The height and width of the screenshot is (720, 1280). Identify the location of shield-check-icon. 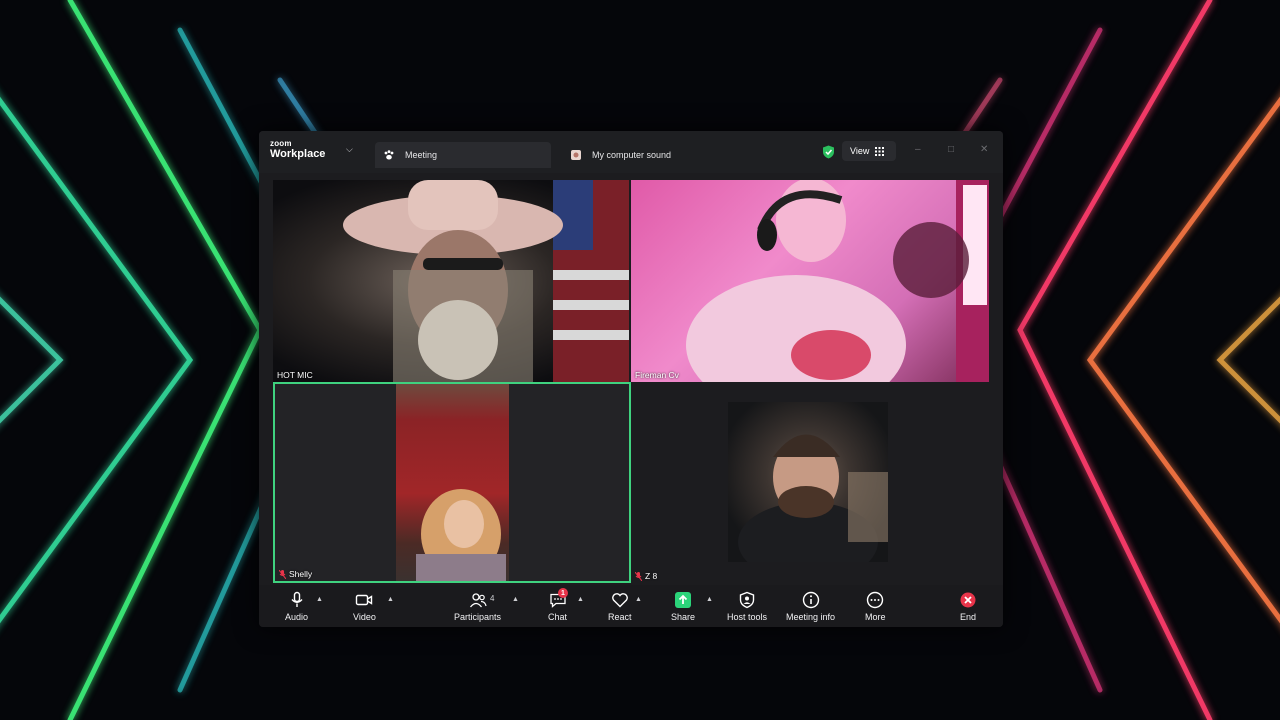
(828, 152).